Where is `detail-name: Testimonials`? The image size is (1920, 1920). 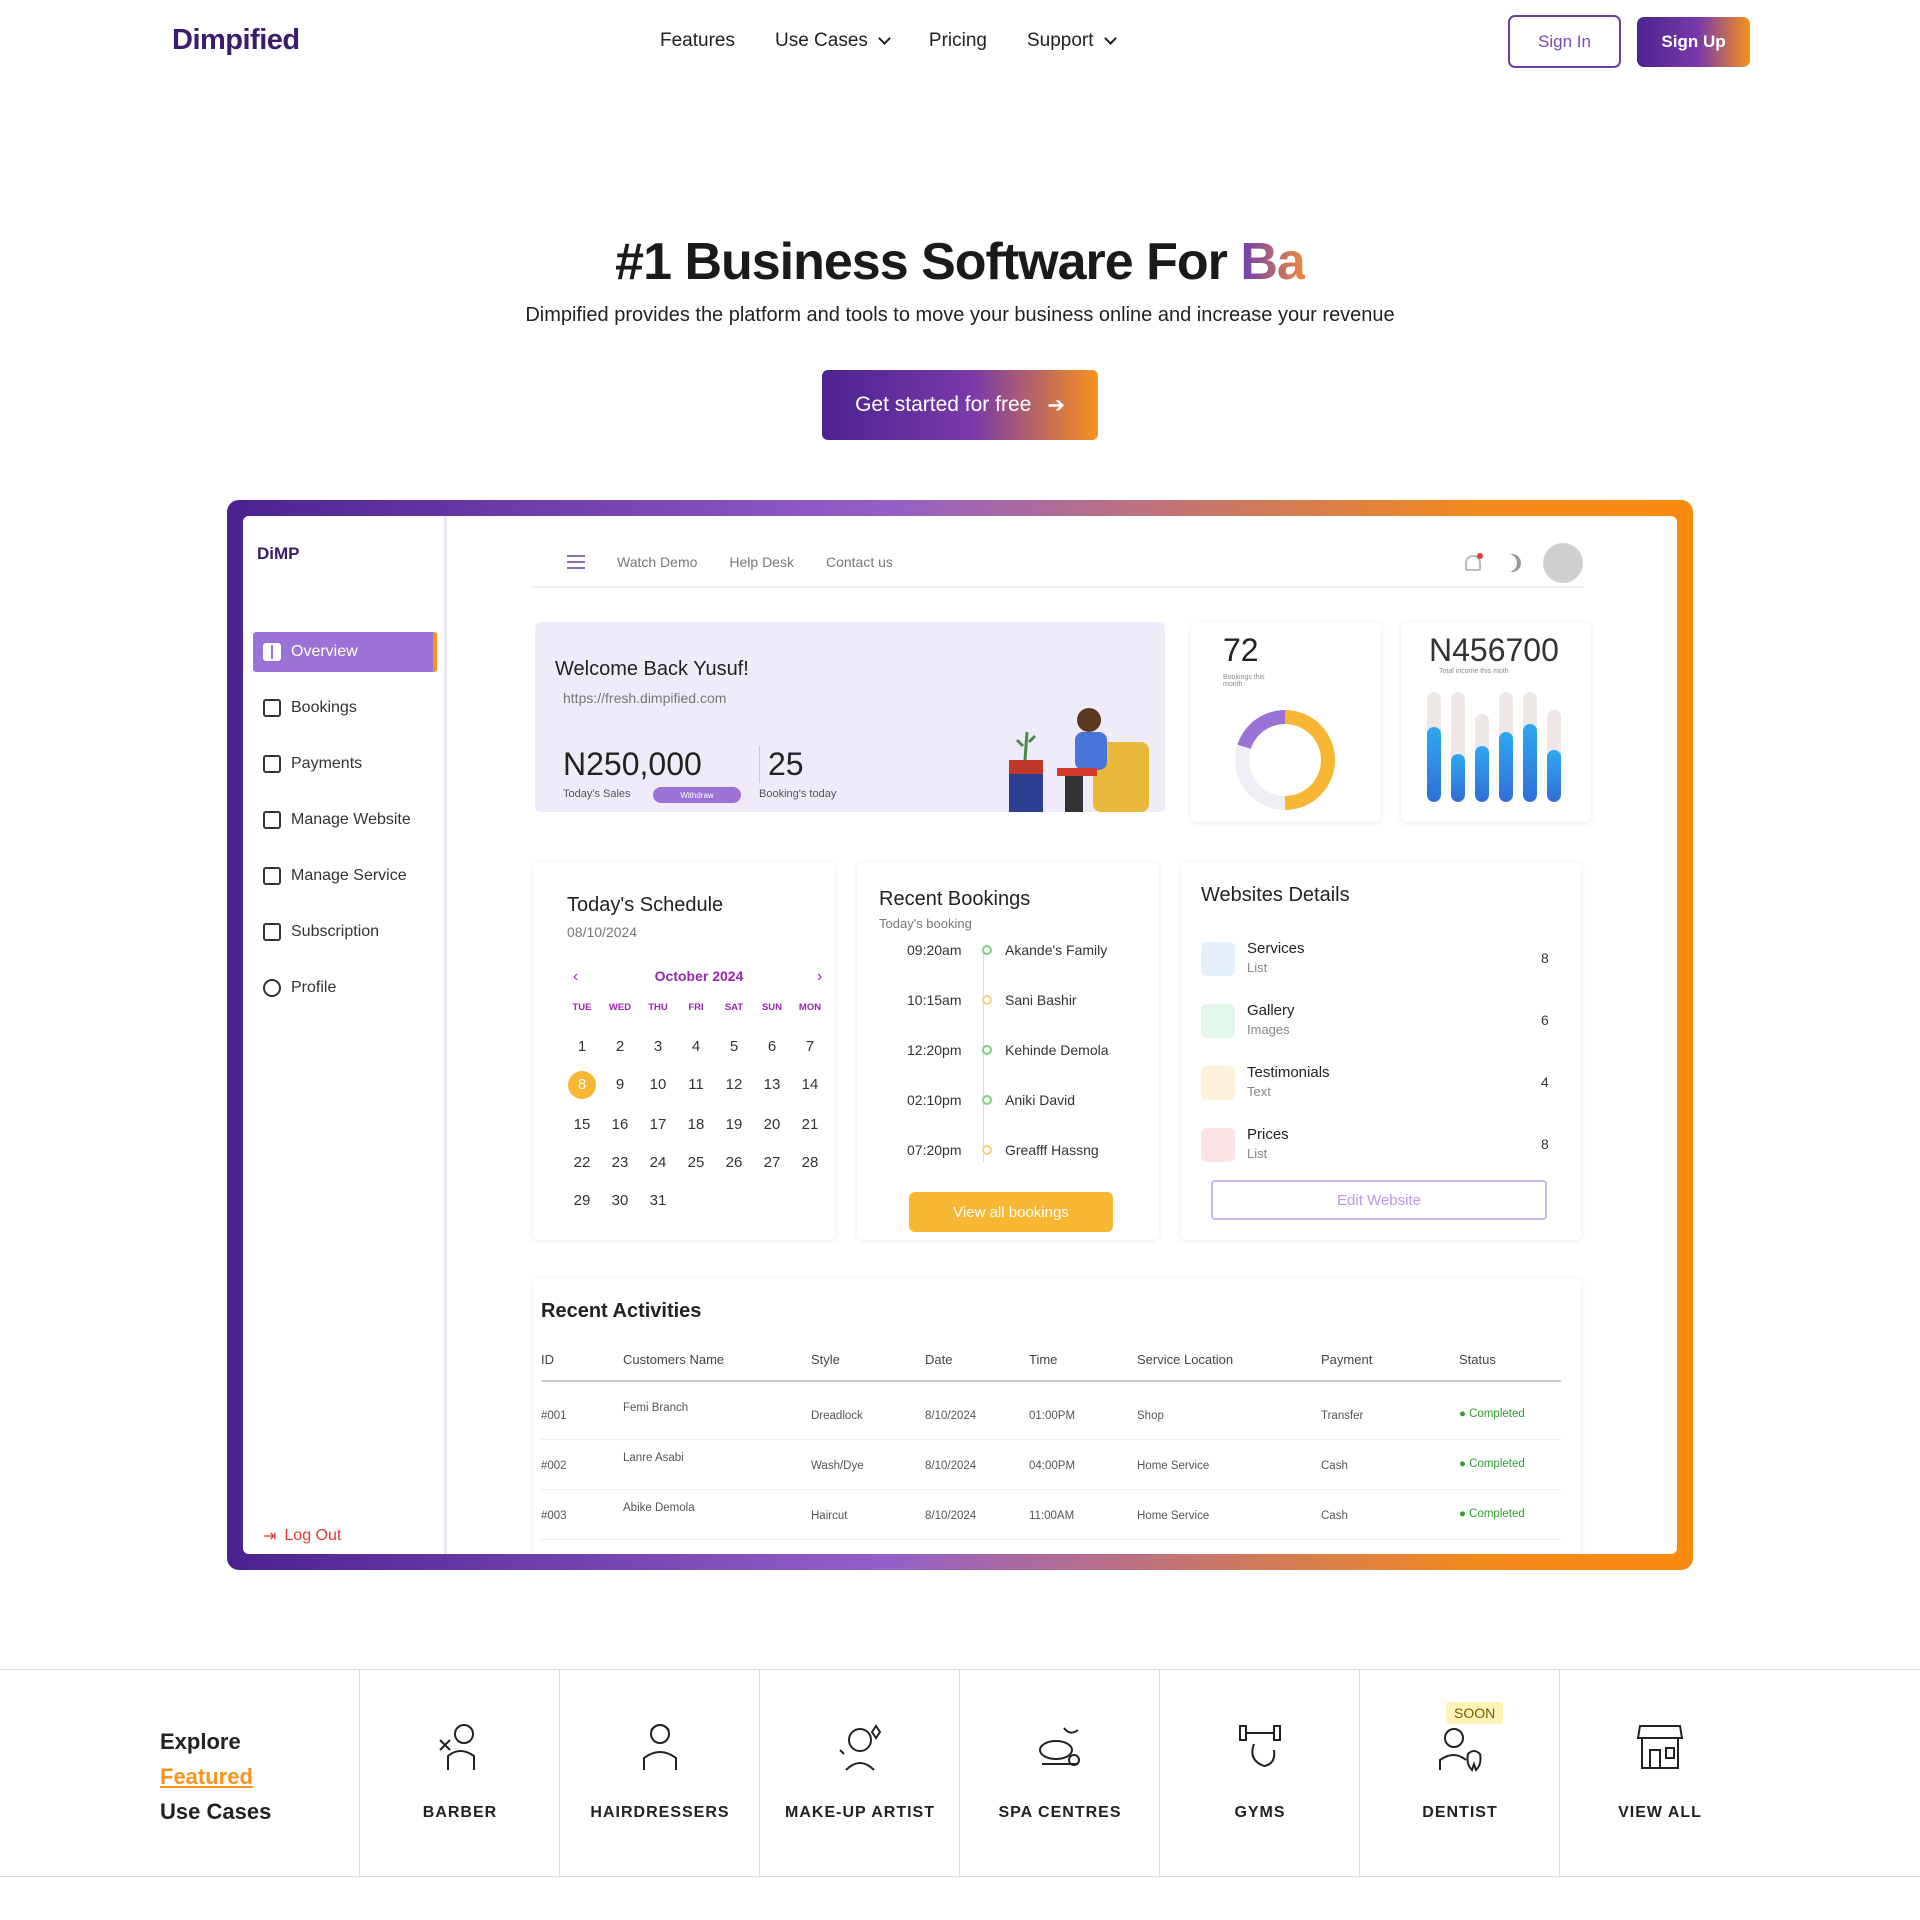 detail-name: Testimonials is located at coordinates (1288, 1072).